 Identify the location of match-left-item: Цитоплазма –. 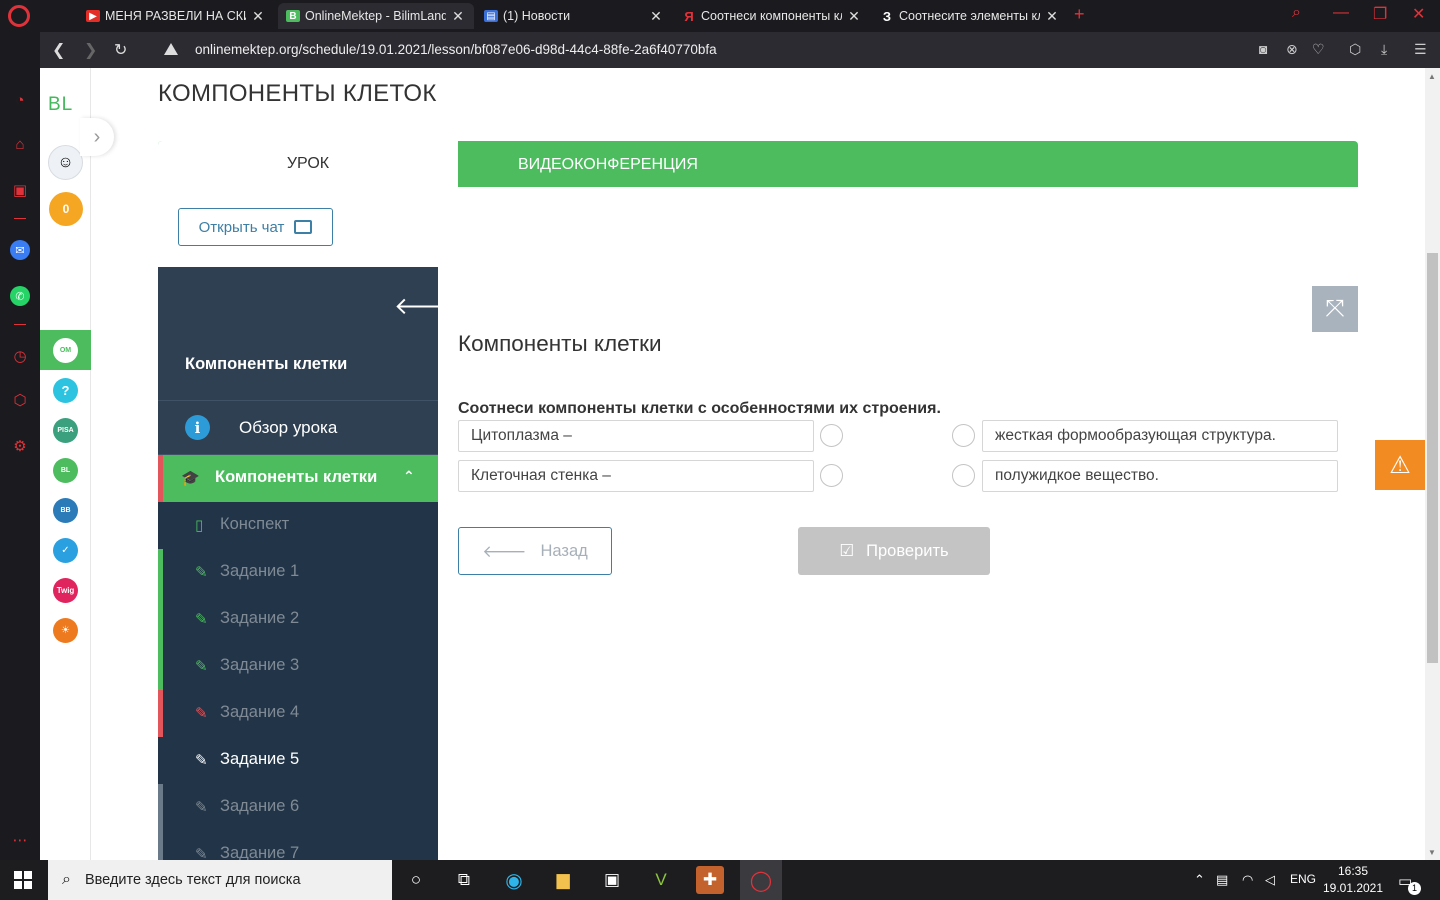
(636, 436).